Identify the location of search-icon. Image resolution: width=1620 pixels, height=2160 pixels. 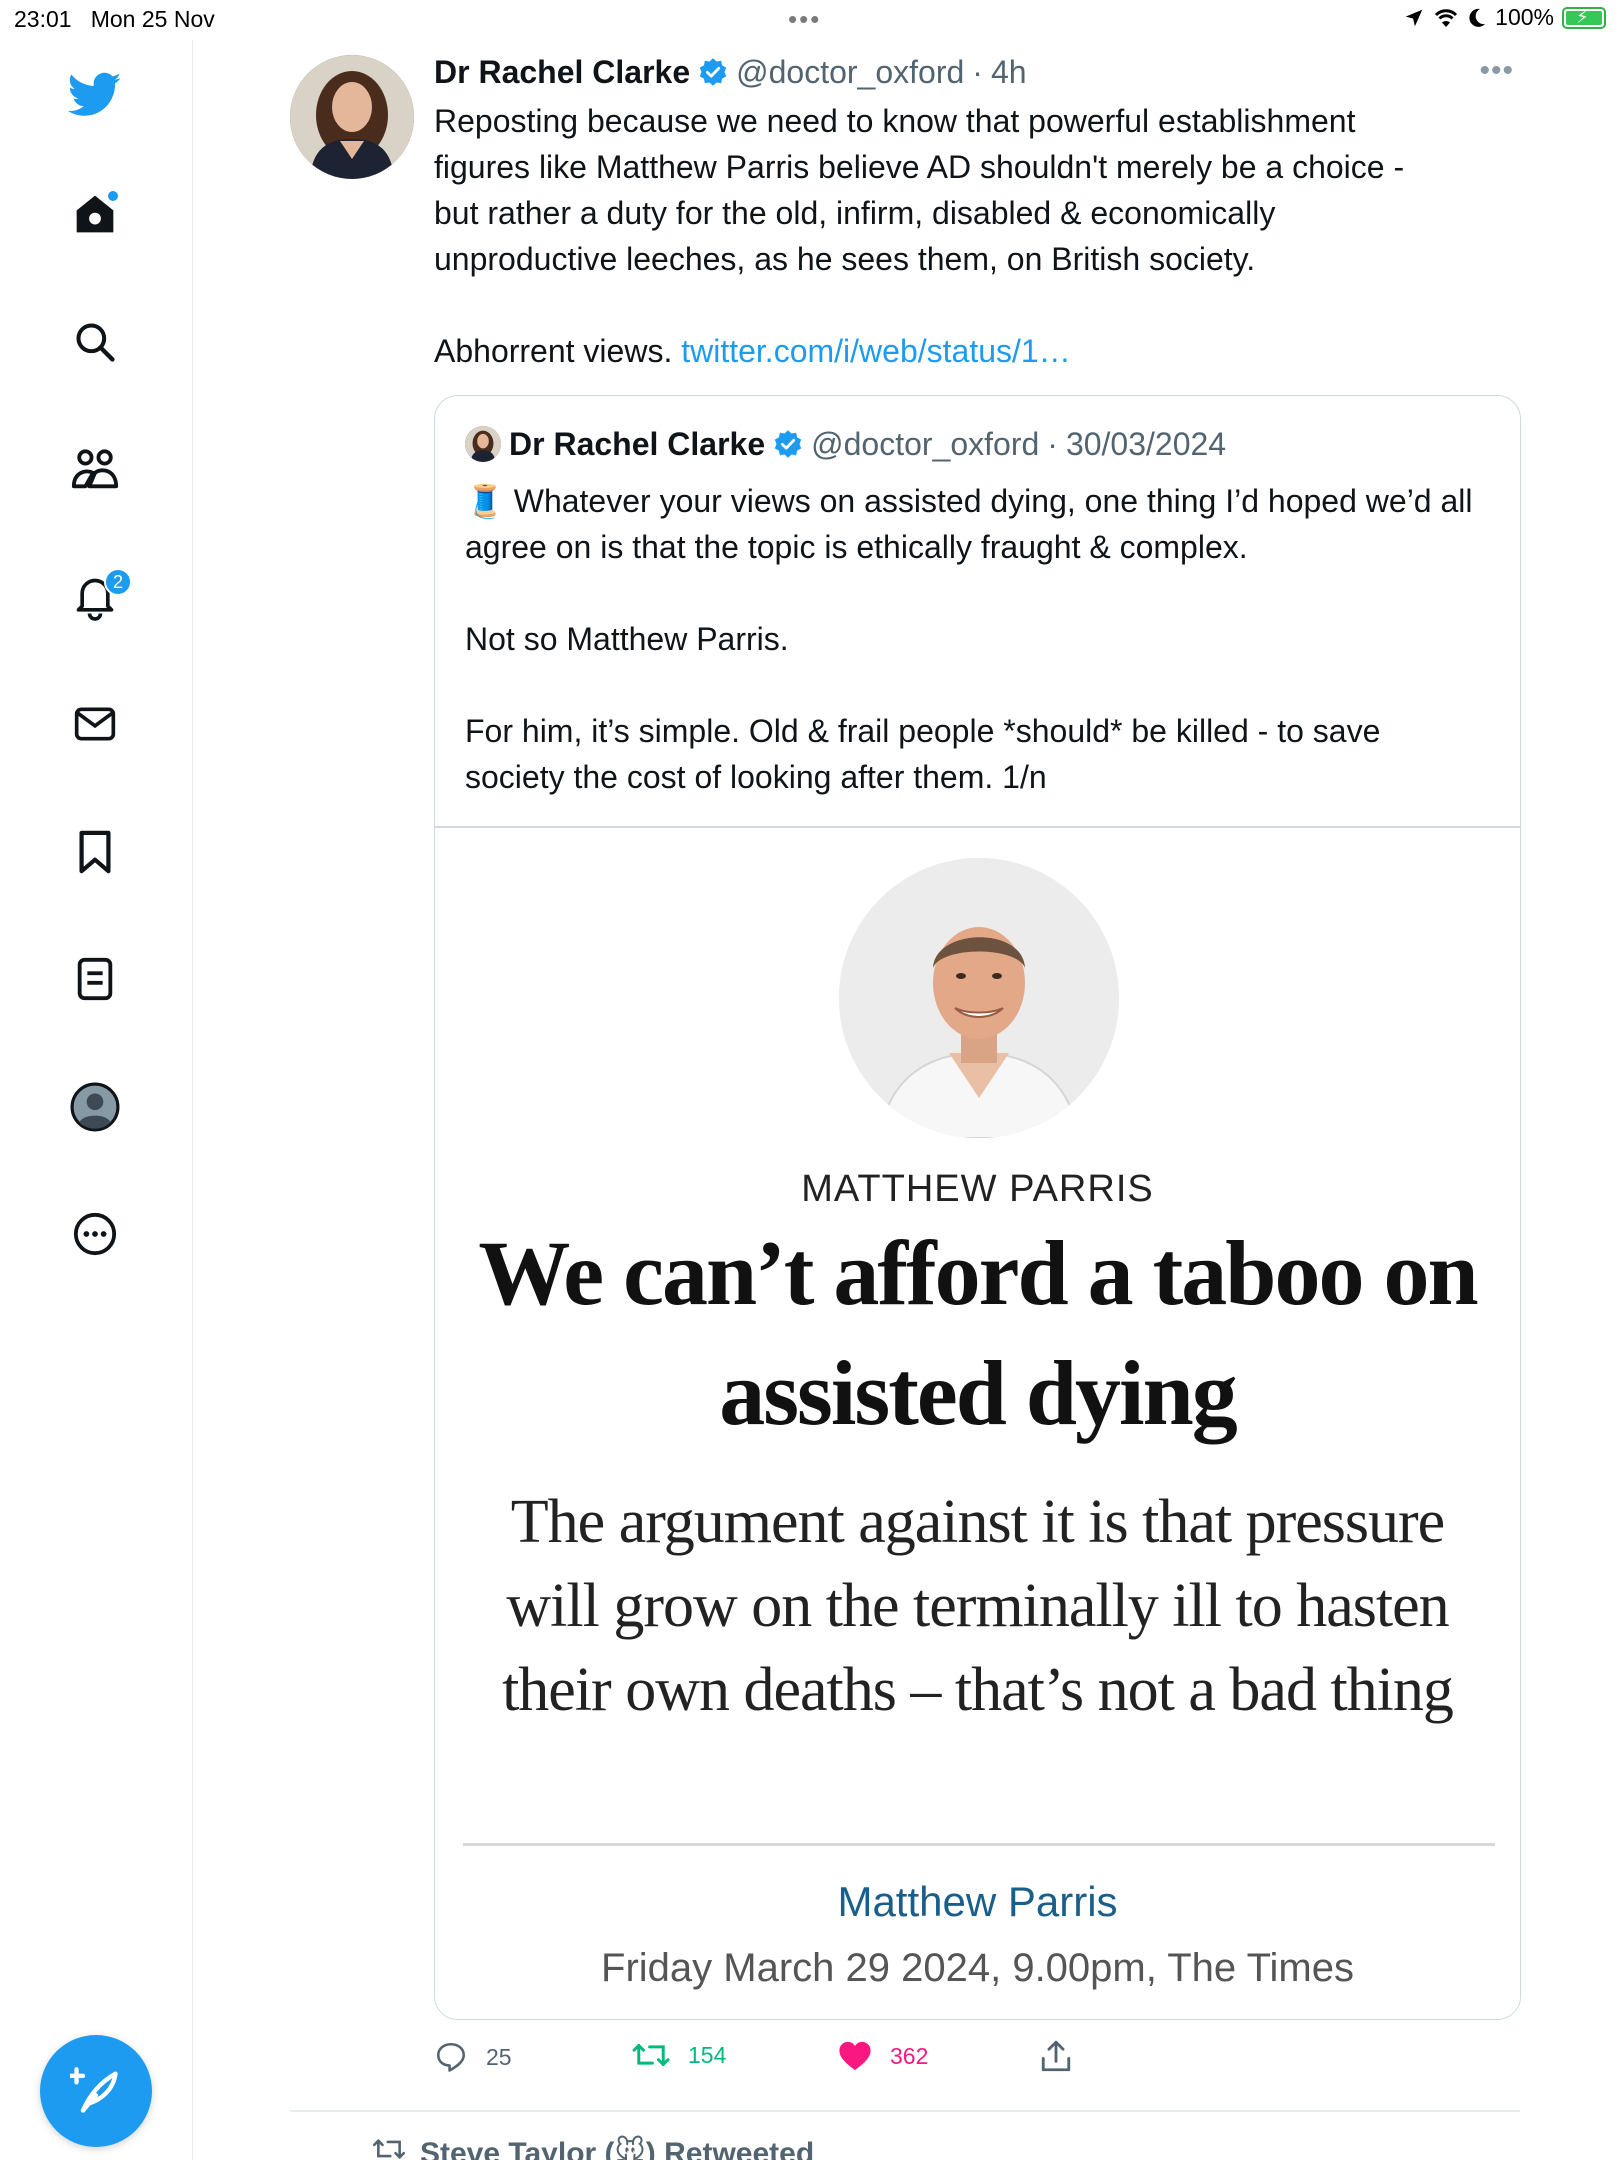
(95, 342).